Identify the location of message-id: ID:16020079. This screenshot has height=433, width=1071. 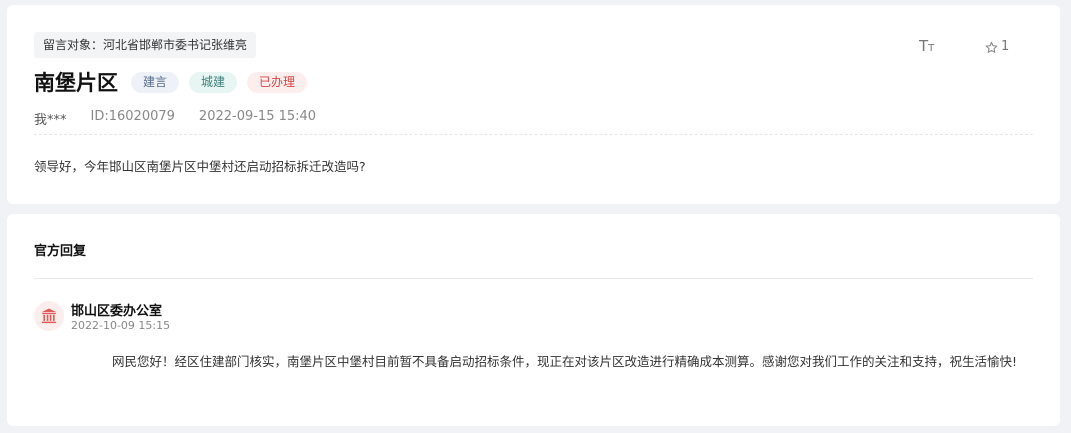
(132, 116).